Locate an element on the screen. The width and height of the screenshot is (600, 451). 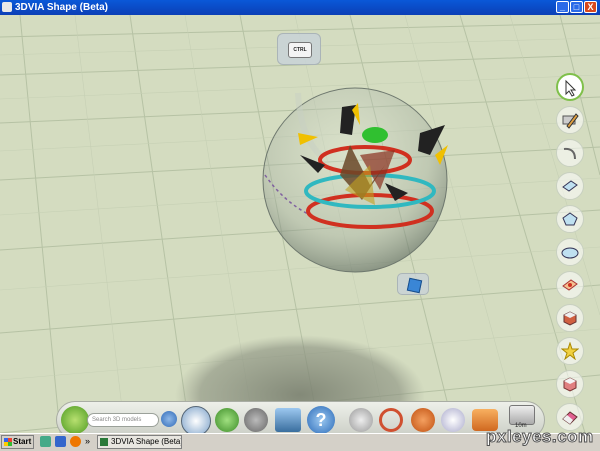
home-globe-icon is located at coordinates (75, 419).